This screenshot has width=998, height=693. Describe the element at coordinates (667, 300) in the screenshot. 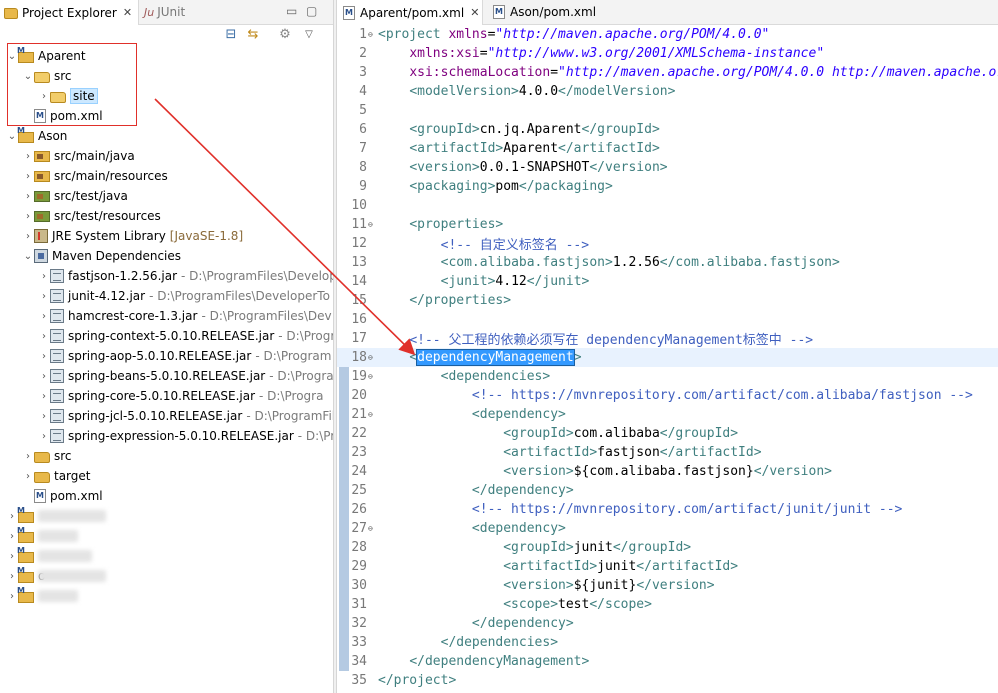

I see `code-line: 15 </properties>` at that location.